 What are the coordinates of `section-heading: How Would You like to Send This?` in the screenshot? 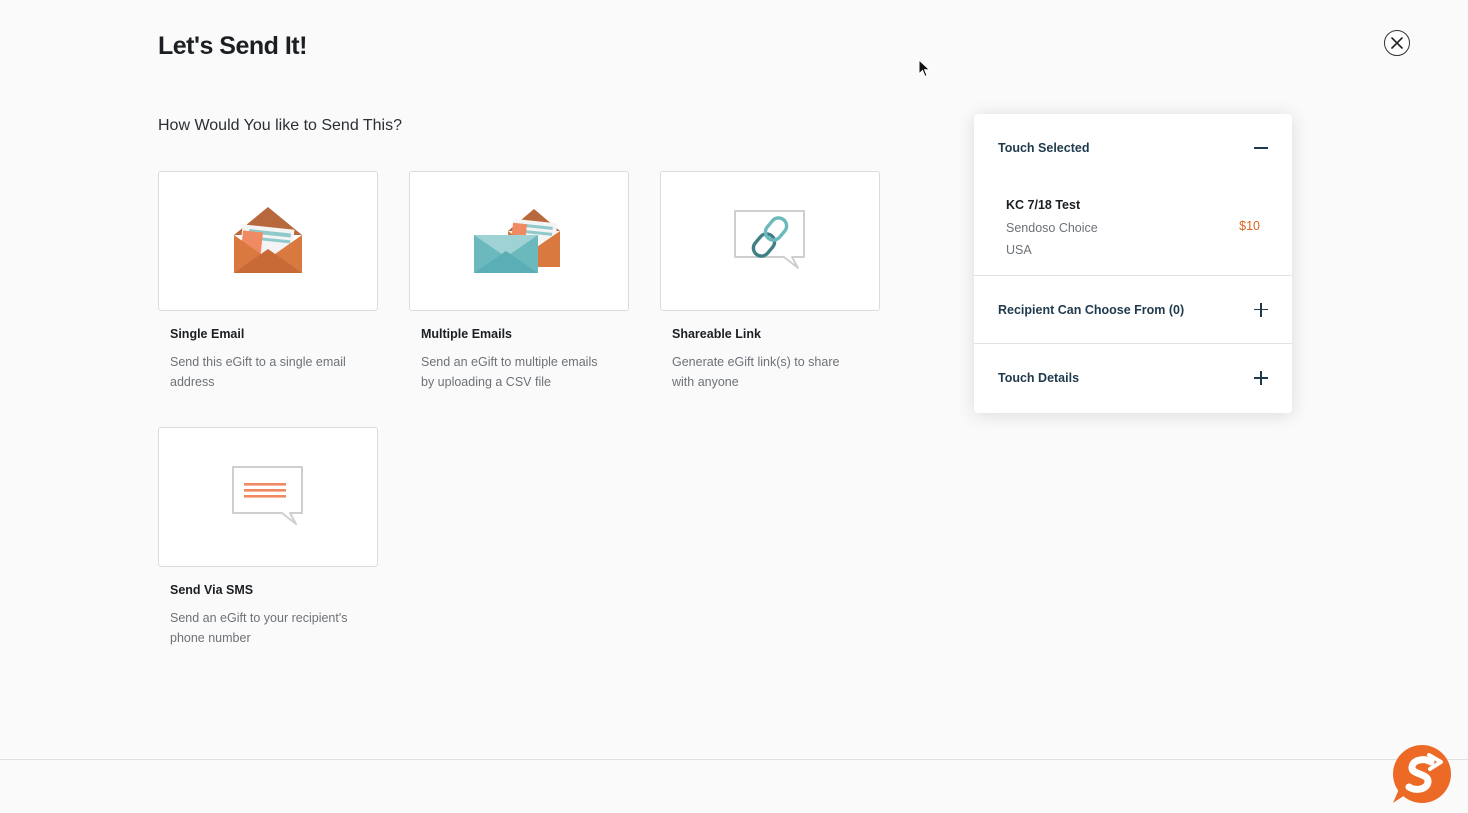 It's located at (280, 125).